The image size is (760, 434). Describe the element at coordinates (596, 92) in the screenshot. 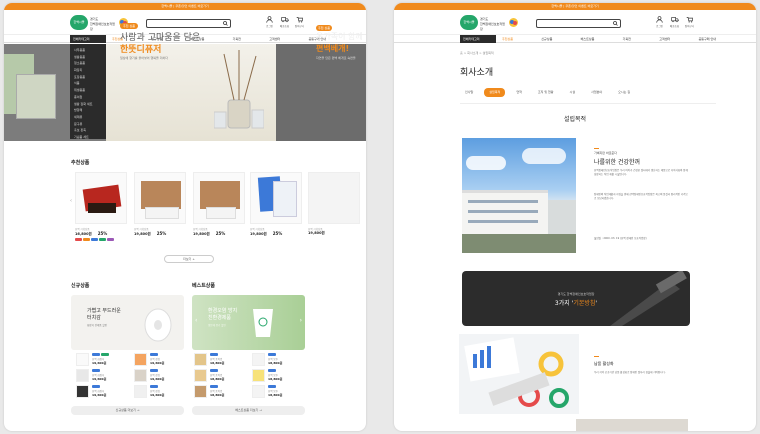

I see `tab-business: 사업분야` at that location.